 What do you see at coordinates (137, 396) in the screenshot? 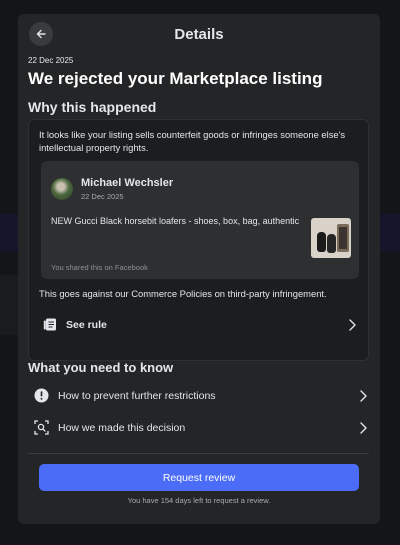
I see `prevent-restrictions-label: How to prevent further restrictions` at bounding box center [137, 396].